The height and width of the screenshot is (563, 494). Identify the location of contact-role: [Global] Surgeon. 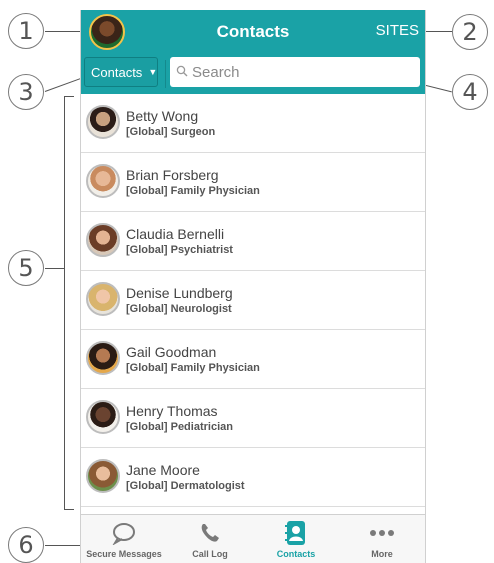
(171, 132).